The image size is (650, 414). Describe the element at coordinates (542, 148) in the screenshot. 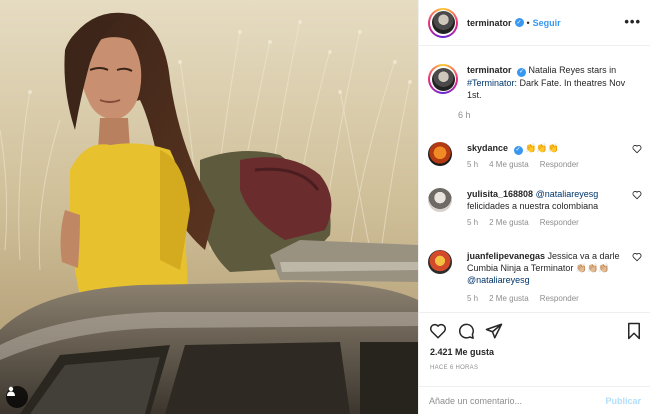

I see `comment-message: 👏👏👏` at that location.